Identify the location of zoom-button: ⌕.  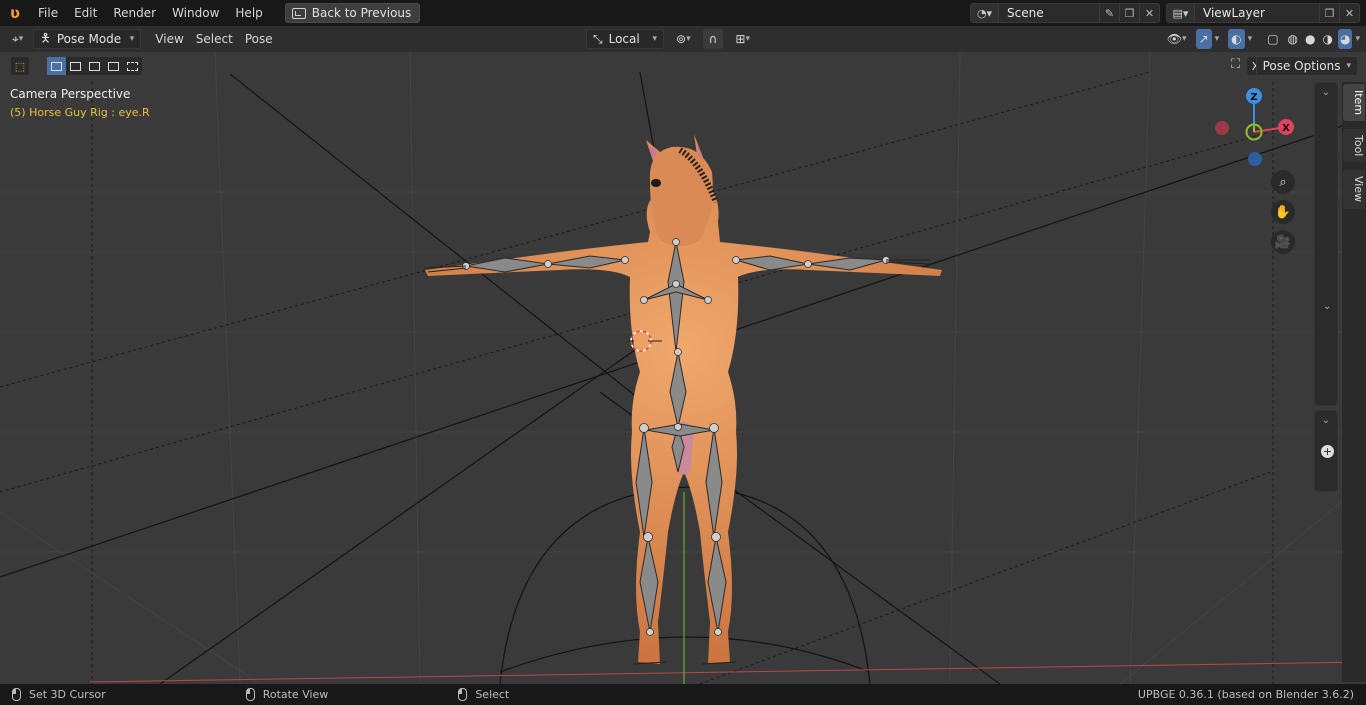
(1283, 182).